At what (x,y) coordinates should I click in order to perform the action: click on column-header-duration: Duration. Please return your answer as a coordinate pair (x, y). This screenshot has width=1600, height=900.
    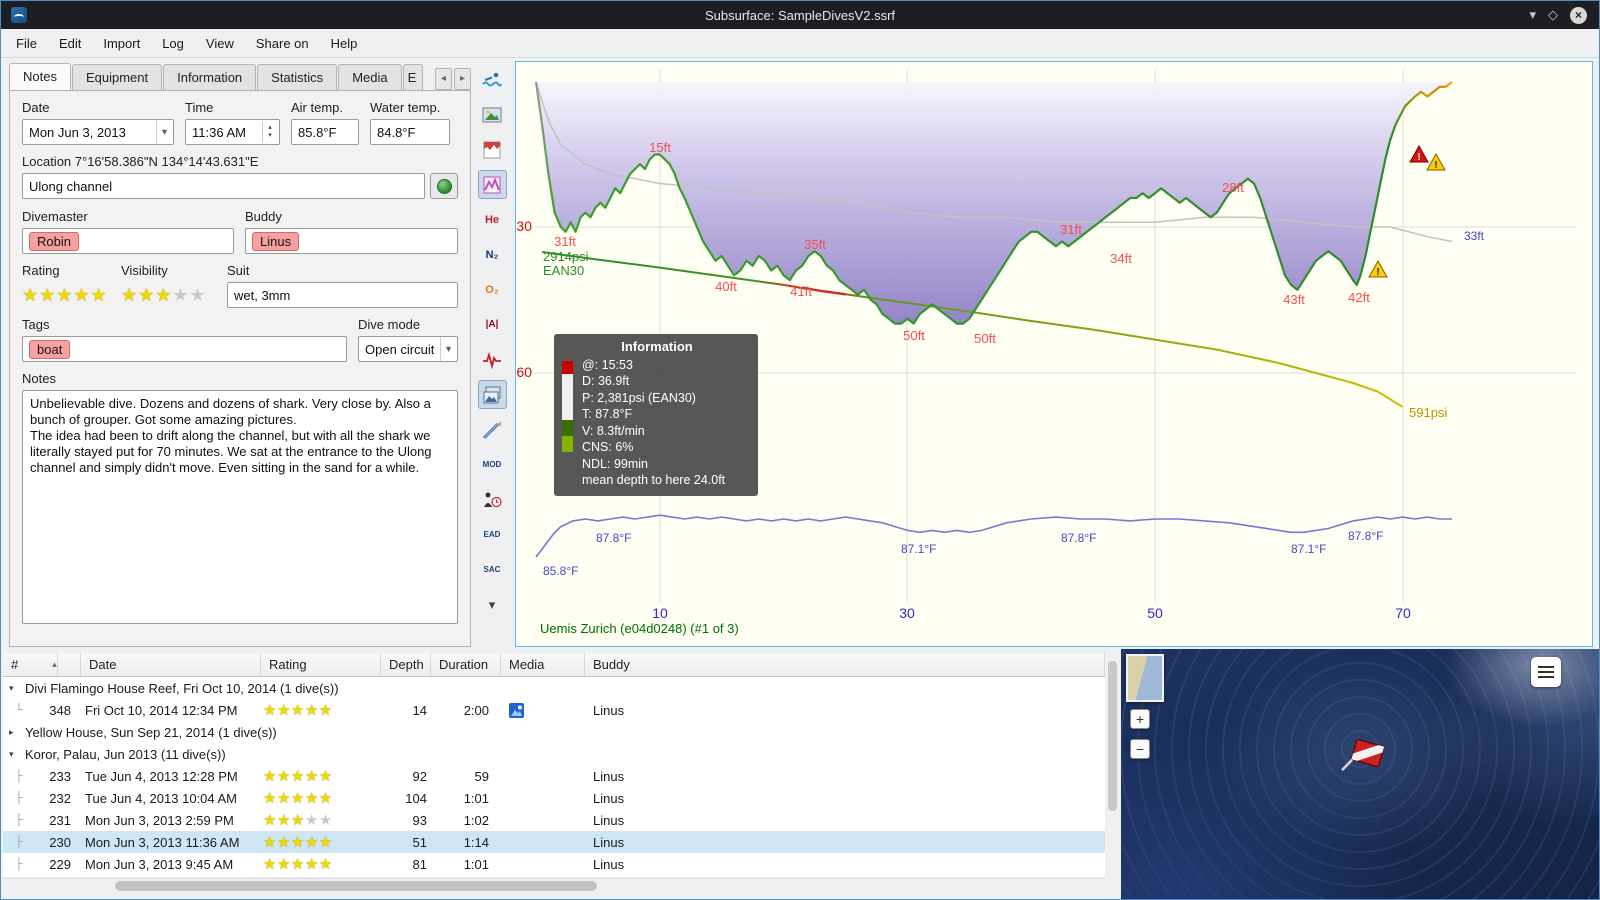
    Looking at the image, I should click on (466, 664).